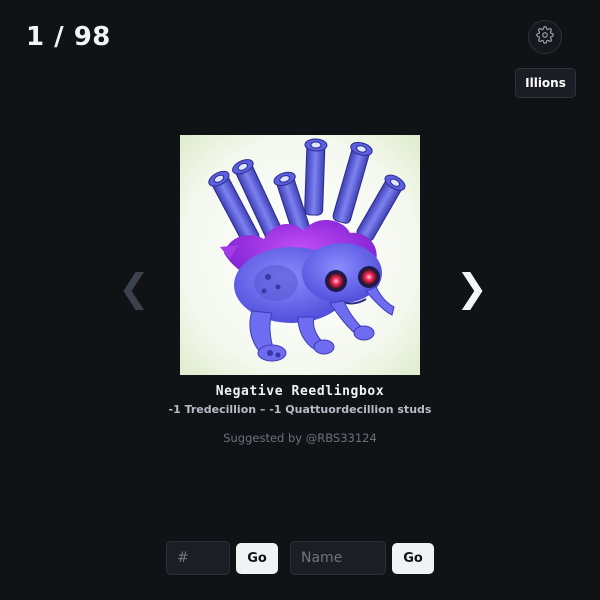  What do you see at coordinates (300, 438) in the screenshot?
I see `suggested-by: Suggested by @RBS33124` at bounding box center [300, 438].